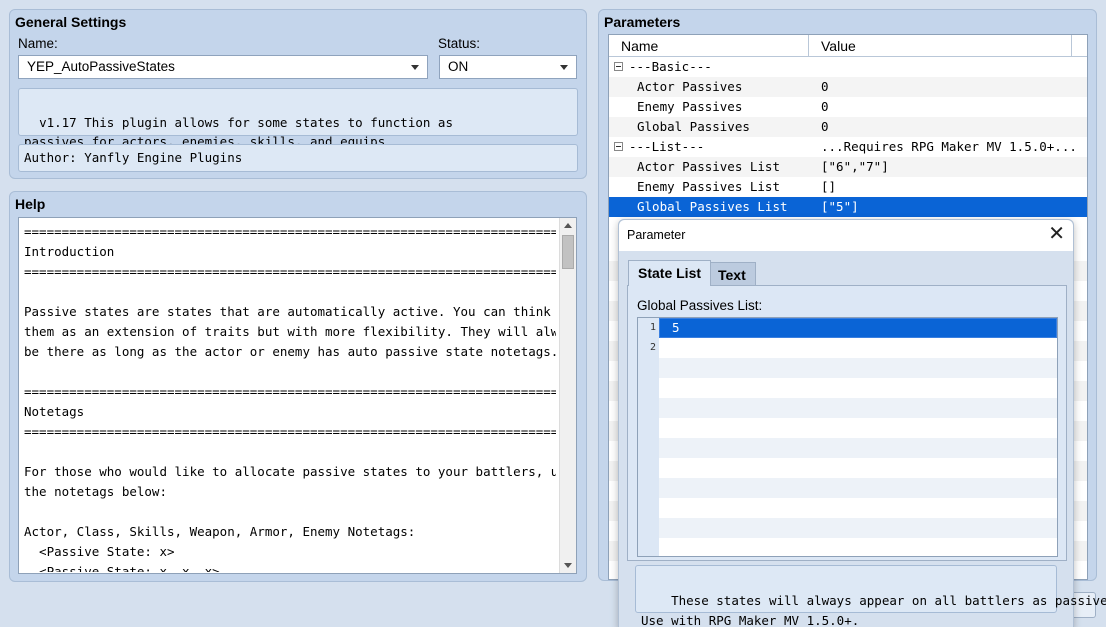 This screenshot has height=627, width=1106. What do you see at coordinates (848, 87) in the screenshot?
I see `tree-row-actor-passives: Actor Passives 0` at bounding box center [848, 87].